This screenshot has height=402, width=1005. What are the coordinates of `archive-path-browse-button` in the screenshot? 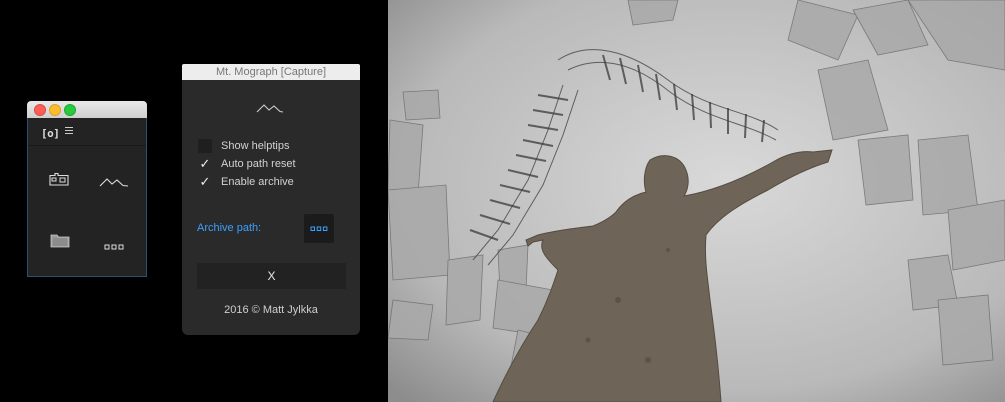 It's located at (319, 228).